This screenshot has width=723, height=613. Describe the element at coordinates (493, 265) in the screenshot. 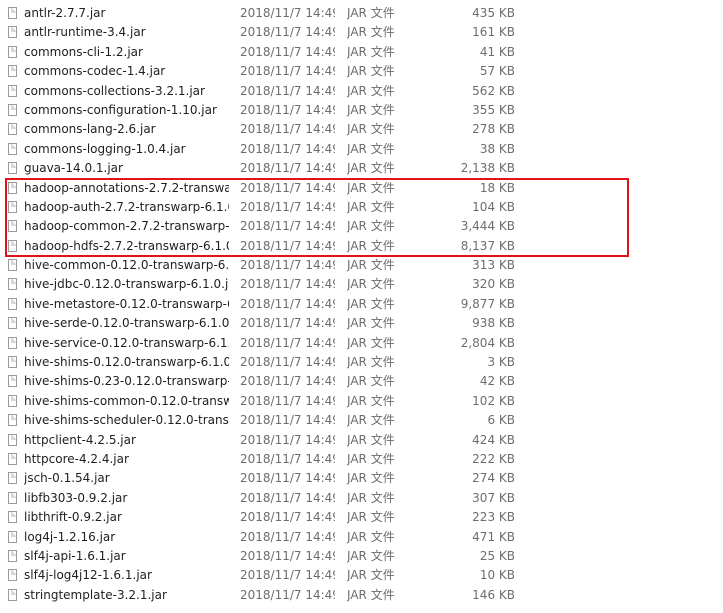

I see `file-size: 313 KB` at that location.